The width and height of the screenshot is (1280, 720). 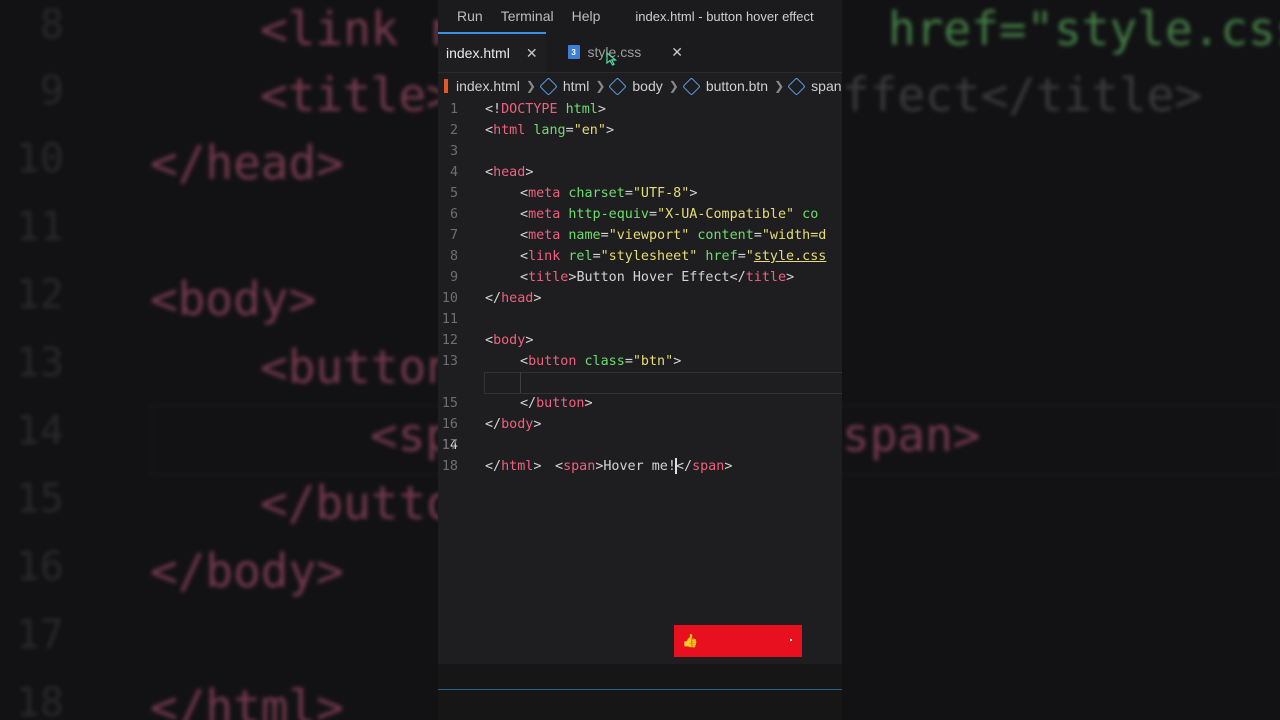 I want to click on code-line: 10 </head>, so click(x=491, y=298).